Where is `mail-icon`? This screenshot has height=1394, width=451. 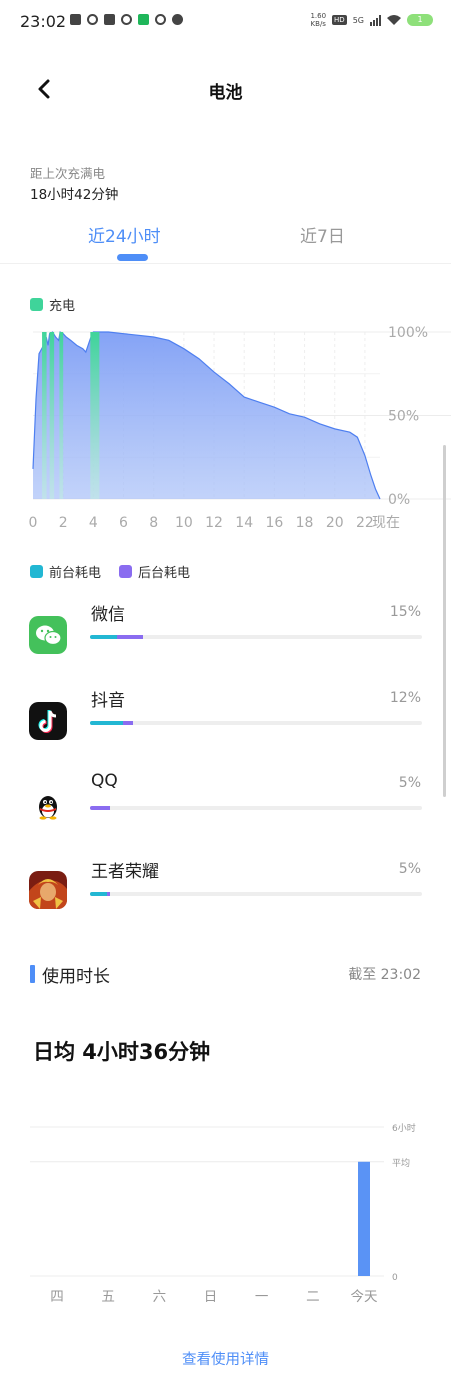 mail-icon is located at coordinates (109, 19).